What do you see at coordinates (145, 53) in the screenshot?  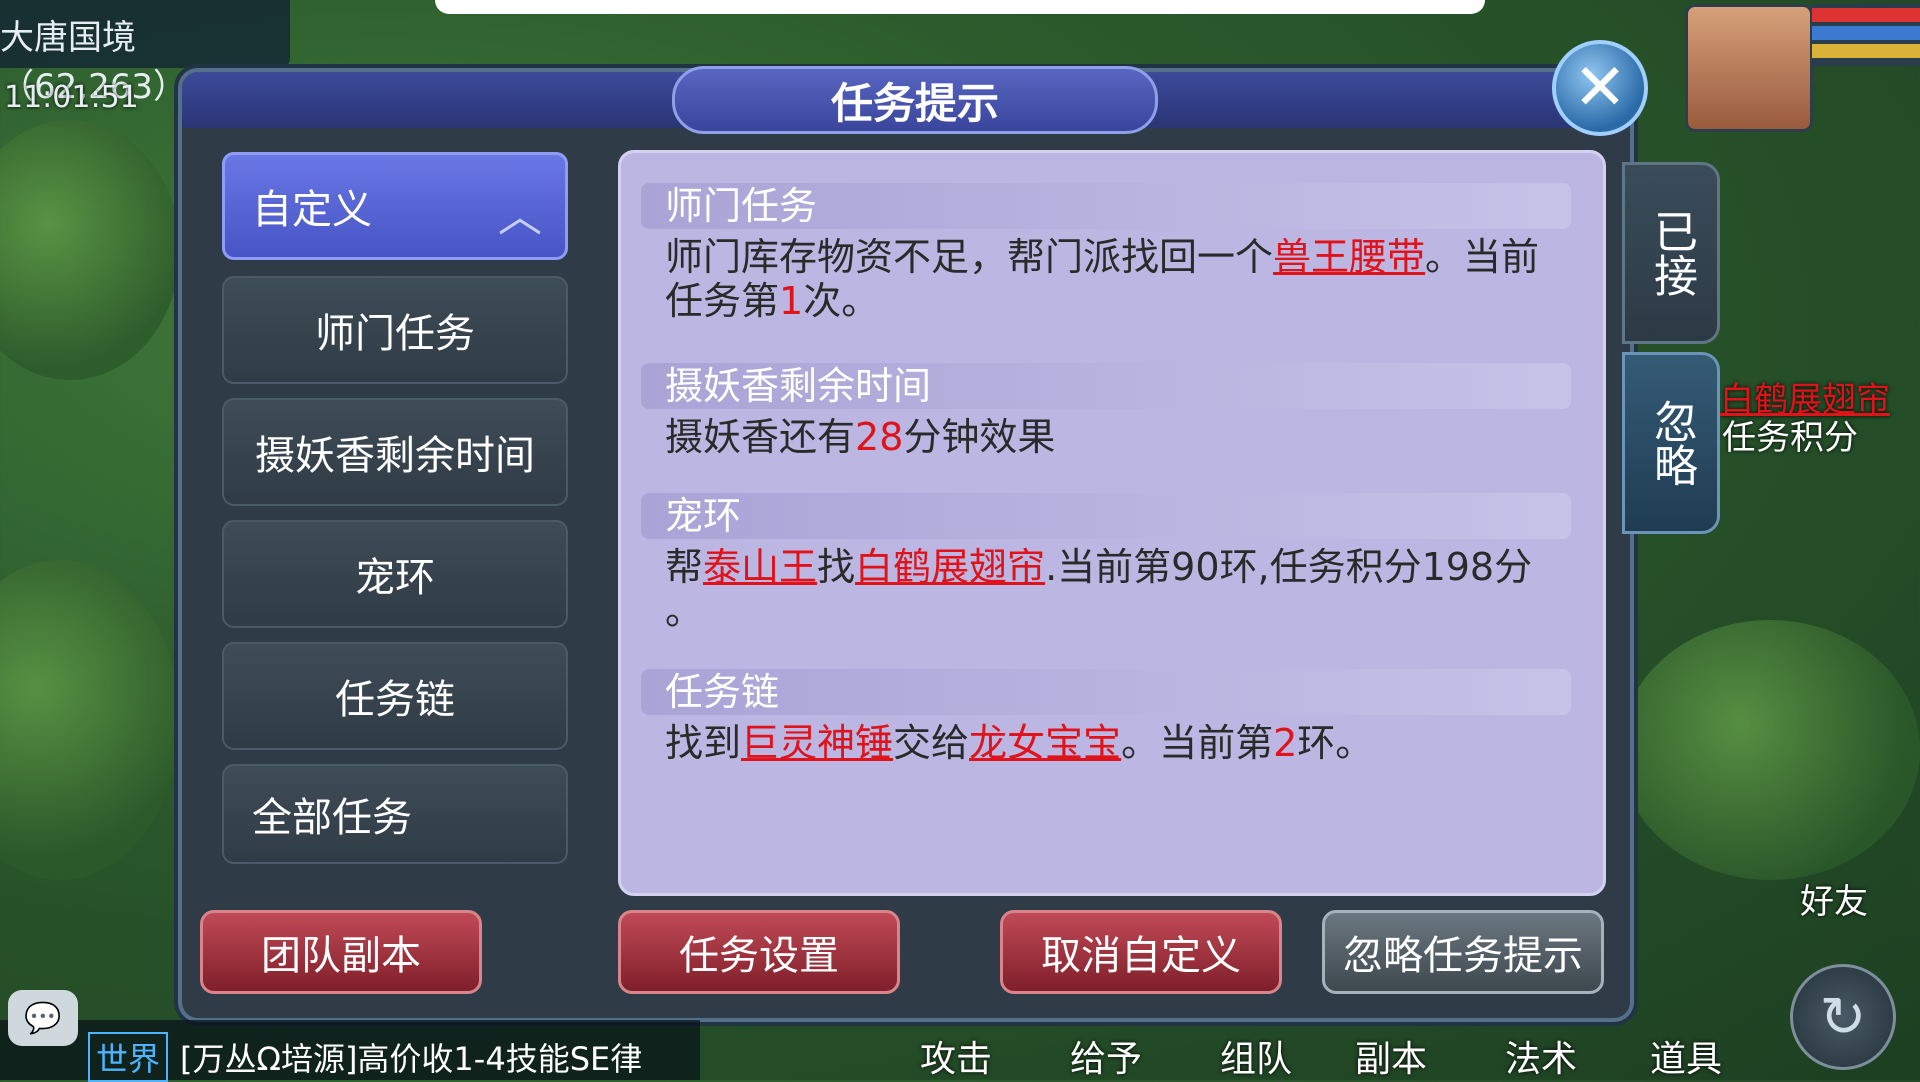 I see `location-panel: 大唐国境（62,263）` at bounding box center [145, 53].